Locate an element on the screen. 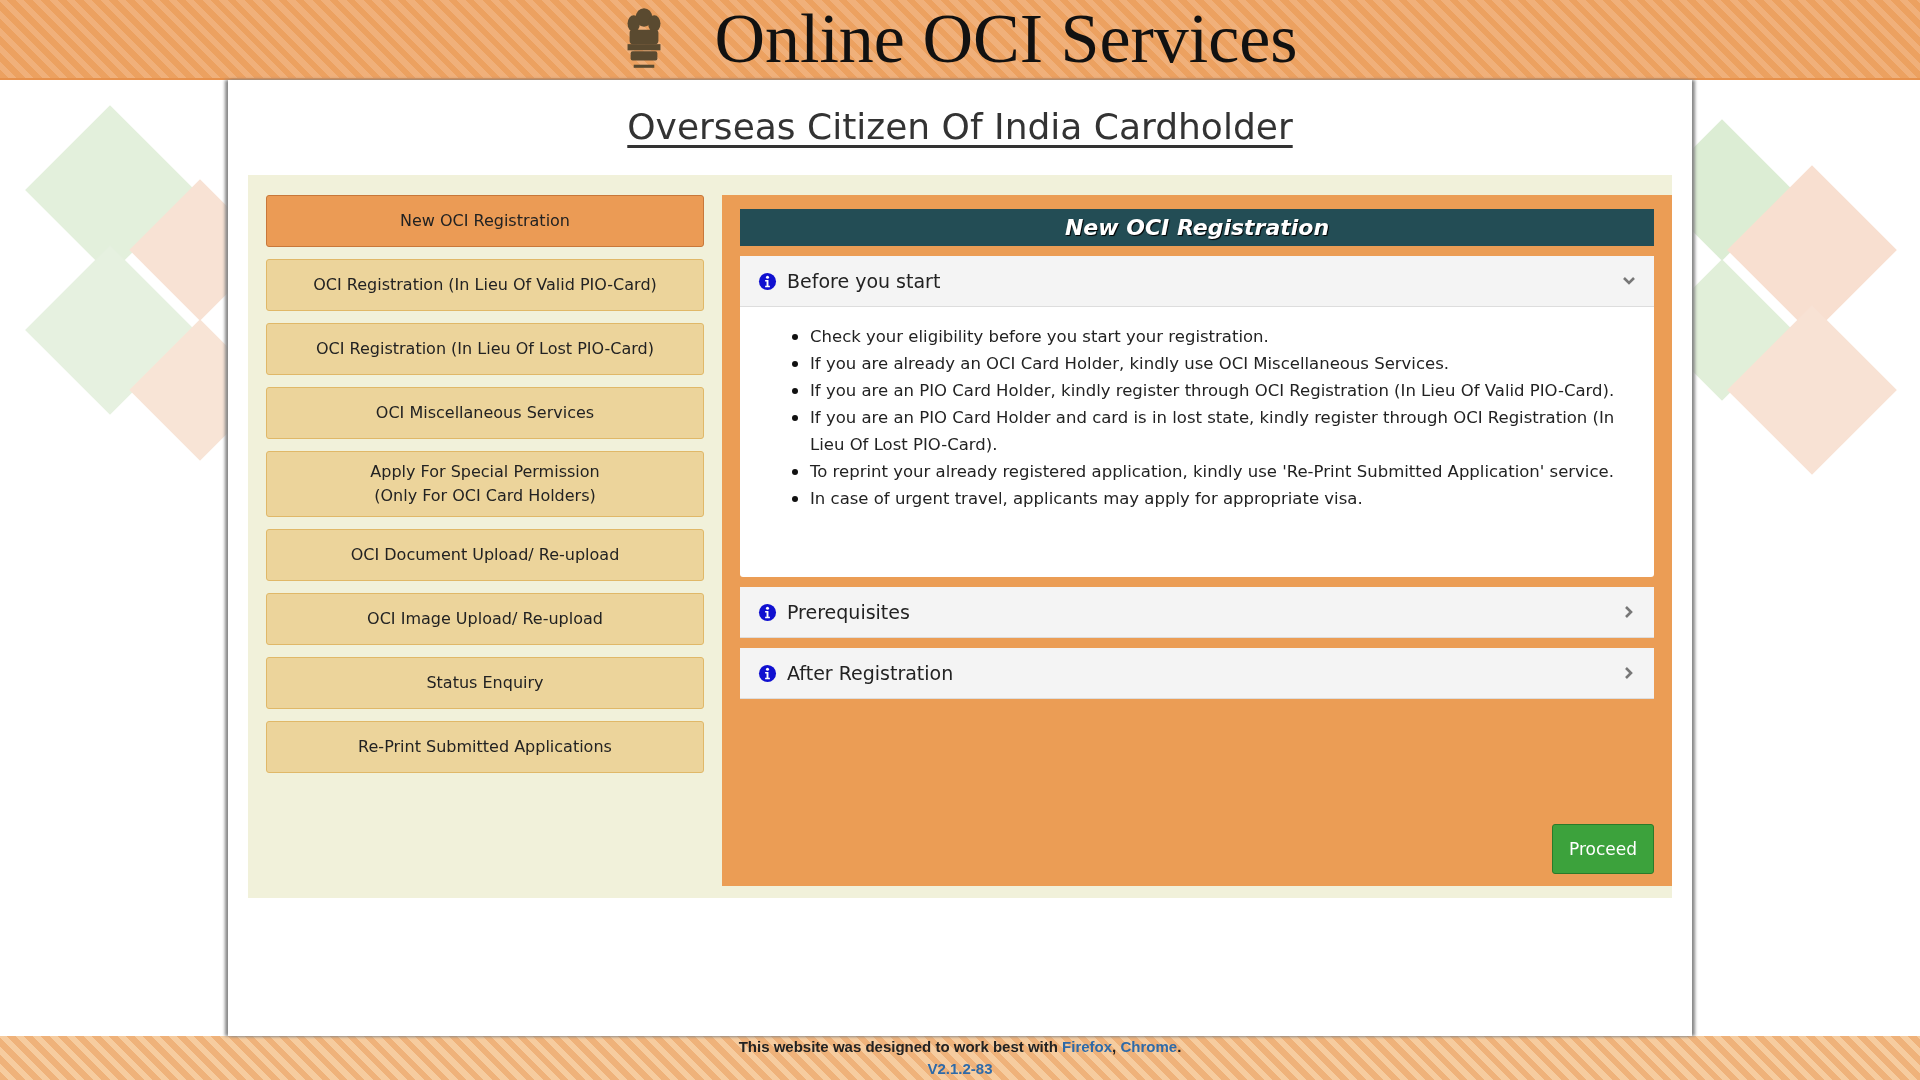  menu-button: OCI Document Upload/ Re-upload is located at coordinates (485, 555).